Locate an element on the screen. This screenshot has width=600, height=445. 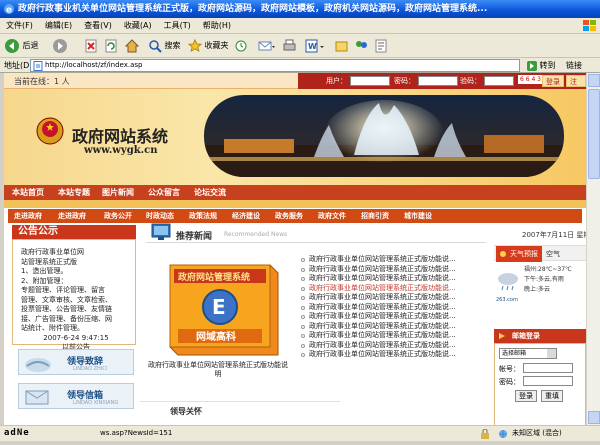
menu-view: 查看(V) is located at coordinates (98, 25).